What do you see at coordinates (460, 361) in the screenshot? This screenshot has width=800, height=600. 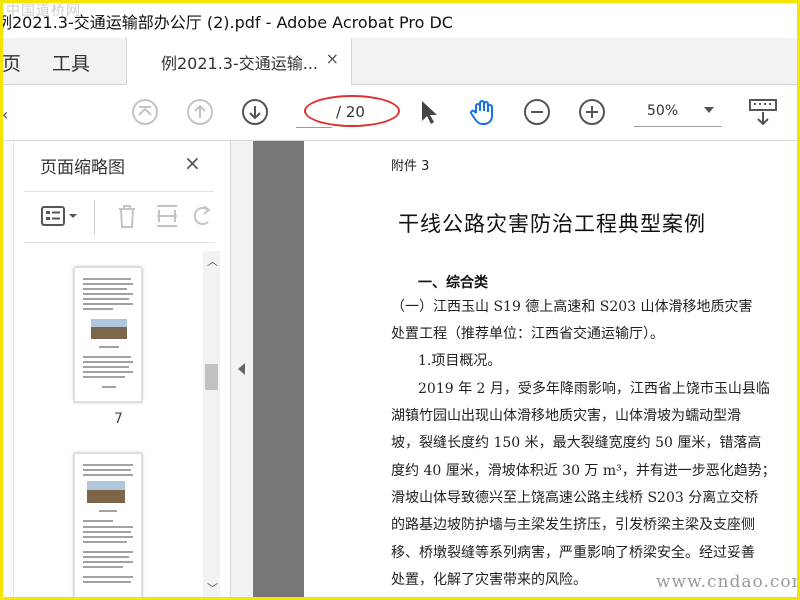 I see `body-line: 1.项目概况。` at bounding box center [460, 361].